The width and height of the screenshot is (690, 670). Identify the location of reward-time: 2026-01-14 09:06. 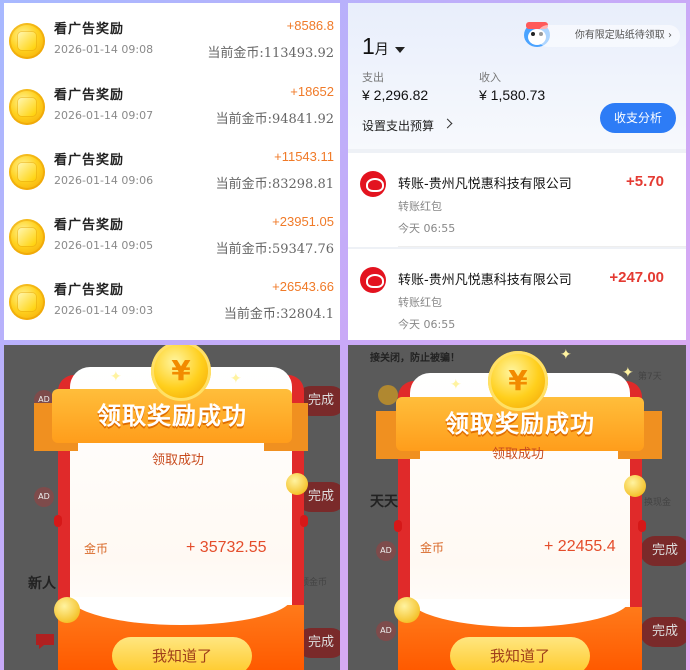
(104, 180).